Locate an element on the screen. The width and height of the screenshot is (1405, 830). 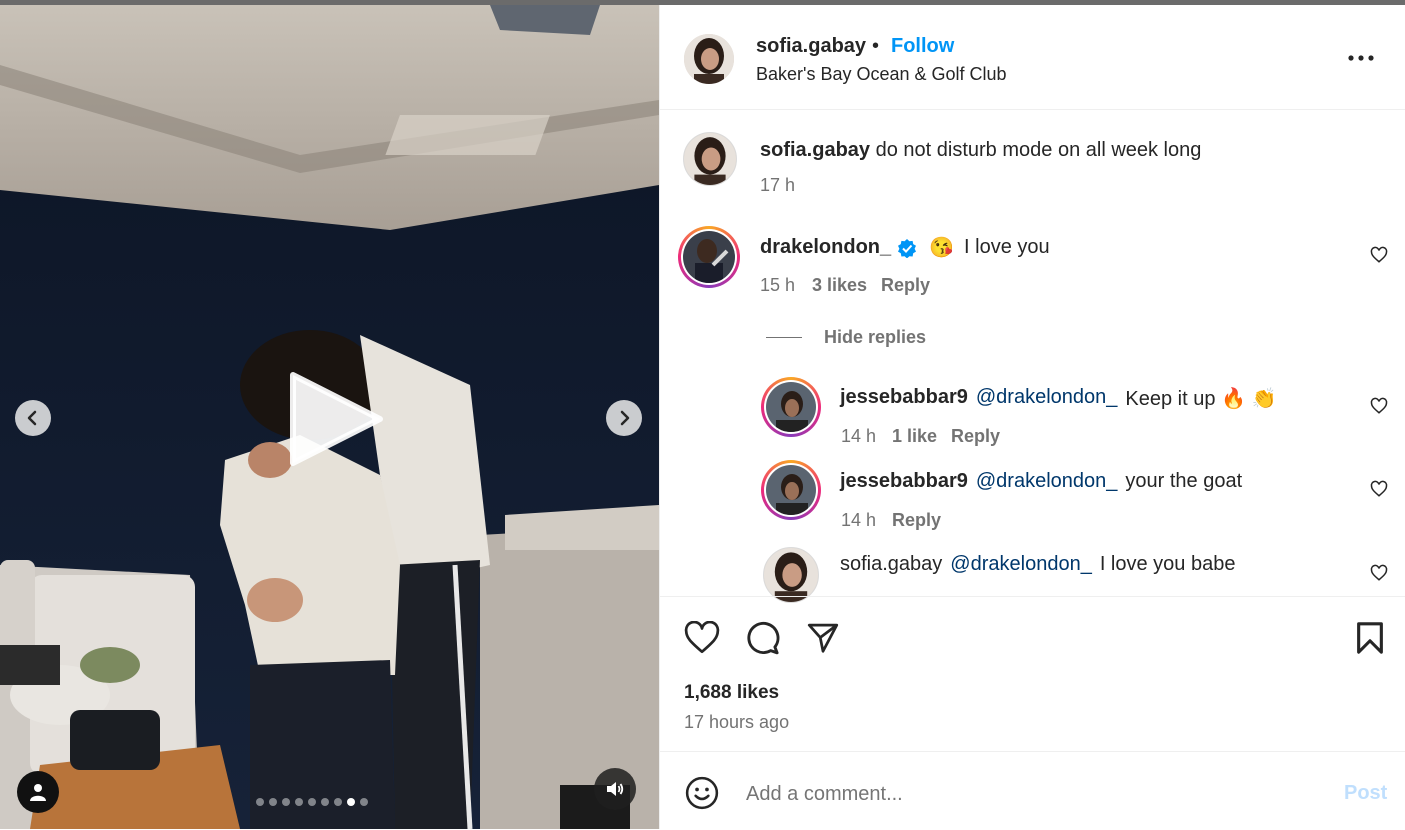
caption-time: 17 h is located at coordinates (777, 185).